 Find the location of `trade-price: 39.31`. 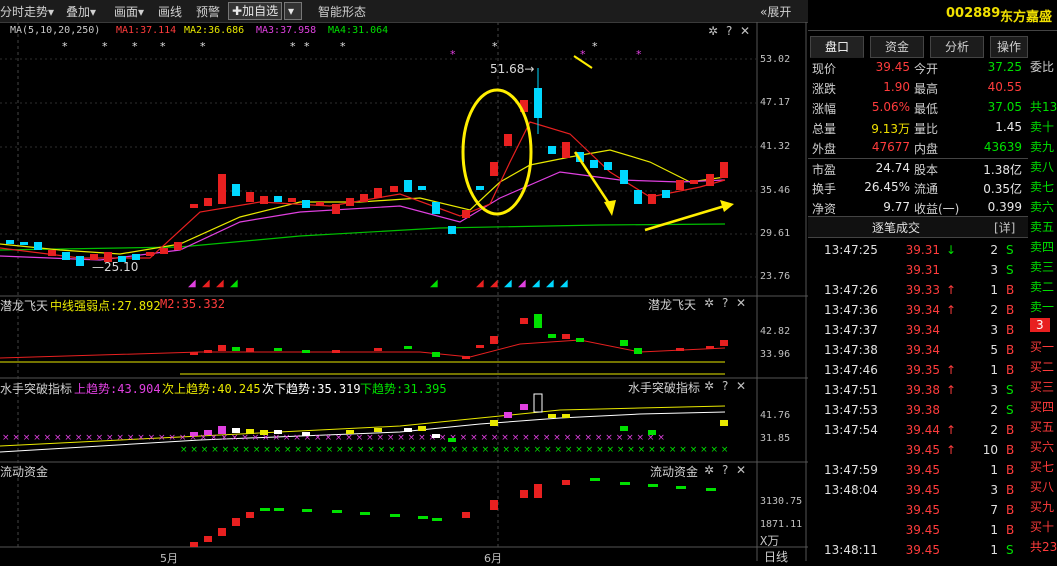

trade-price: 39.31 is located at coordinates (922, 270).